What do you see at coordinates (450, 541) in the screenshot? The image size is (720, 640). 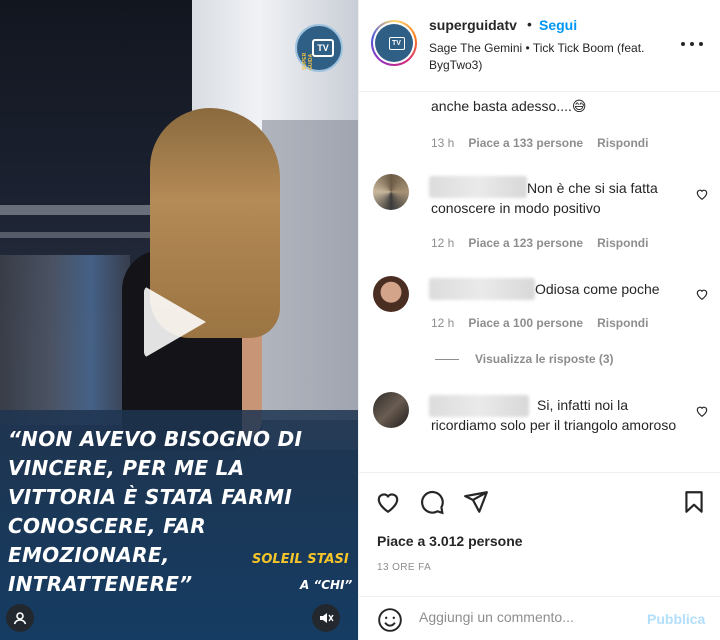 I see `post-likes-count: Piace a 3.012 persone` at bounding box center [450, 541].